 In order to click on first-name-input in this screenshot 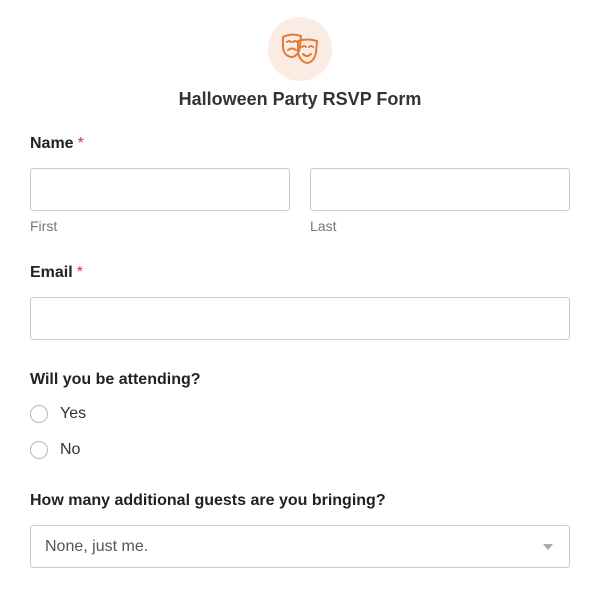, I will do `click(160, 189)`.